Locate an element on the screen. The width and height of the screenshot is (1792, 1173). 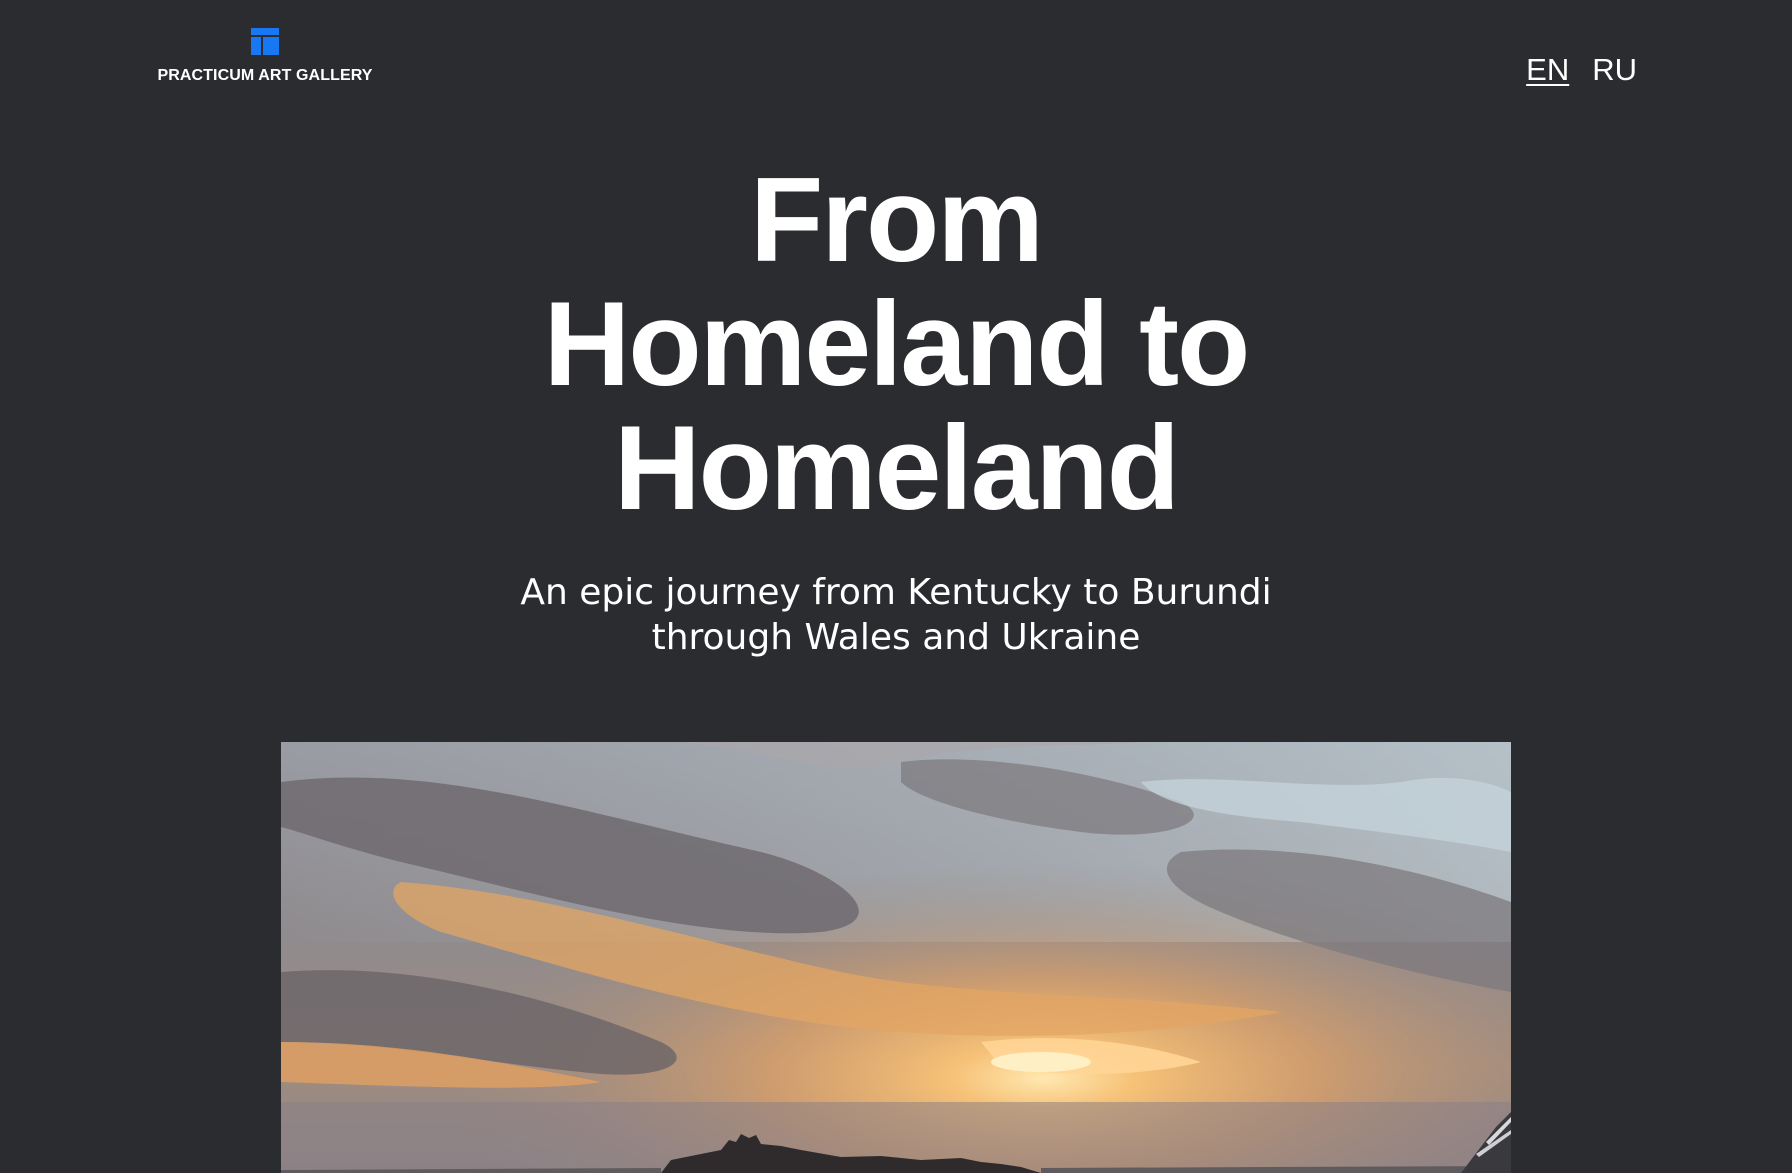
language-ru-link: RU is located at coordinates (1614, 70).